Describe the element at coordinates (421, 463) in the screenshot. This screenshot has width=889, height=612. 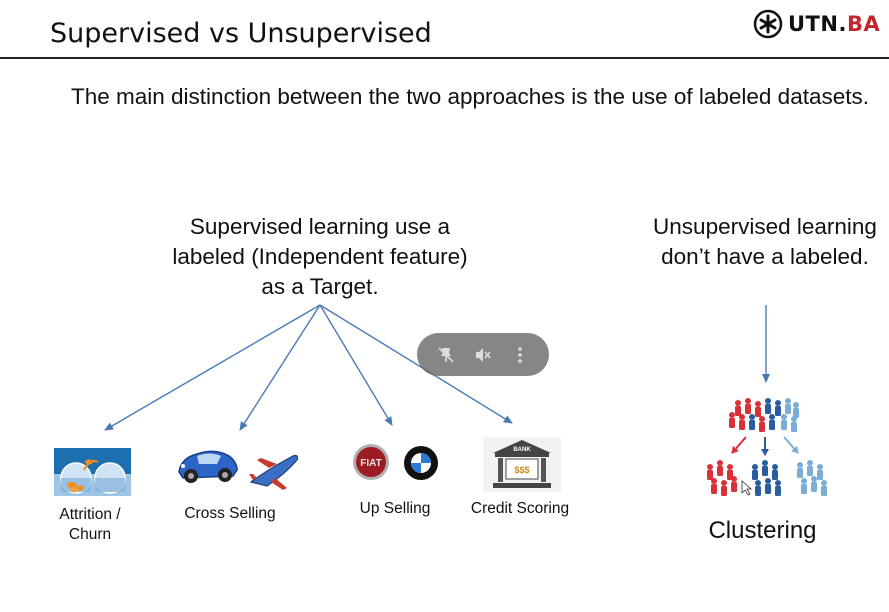
I see `bmw-logo-image` at that location.